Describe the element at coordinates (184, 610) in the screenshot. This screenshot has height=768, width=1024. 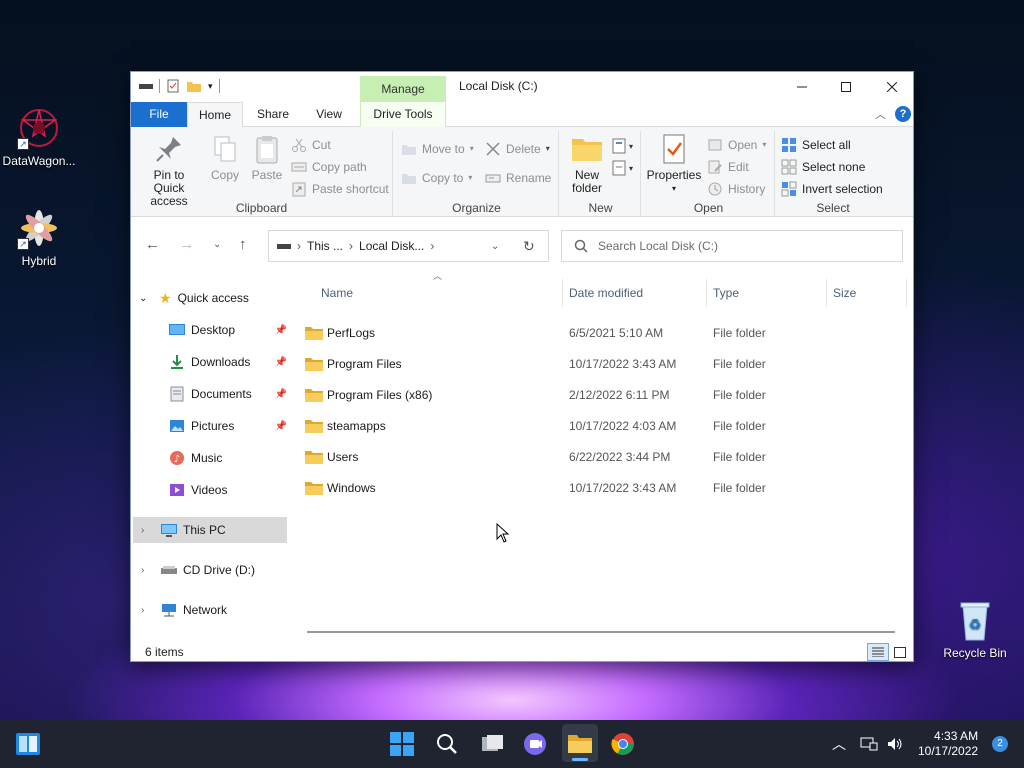
I see `nav-item-network: › Network` at that location.